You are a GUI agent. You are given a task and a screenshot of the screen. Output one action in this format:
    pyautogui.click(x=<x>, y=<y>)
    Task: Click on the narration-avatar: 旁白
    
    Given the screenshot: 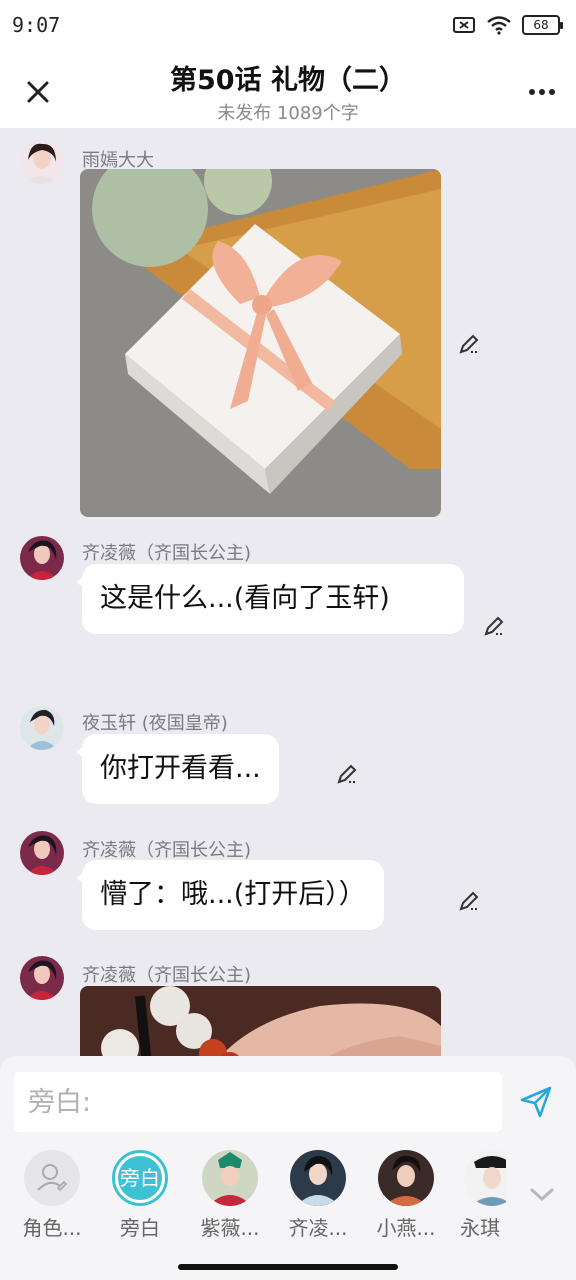 What is the action you would take?
    pyautogui.click(x=140, y=1178)
    